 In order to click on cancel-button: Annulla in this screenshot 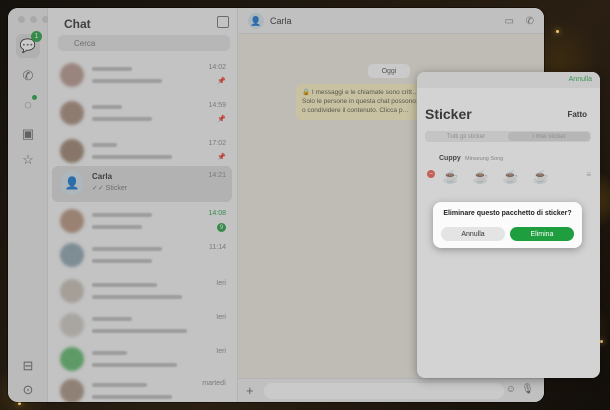, I will do `click(473, 234)`.